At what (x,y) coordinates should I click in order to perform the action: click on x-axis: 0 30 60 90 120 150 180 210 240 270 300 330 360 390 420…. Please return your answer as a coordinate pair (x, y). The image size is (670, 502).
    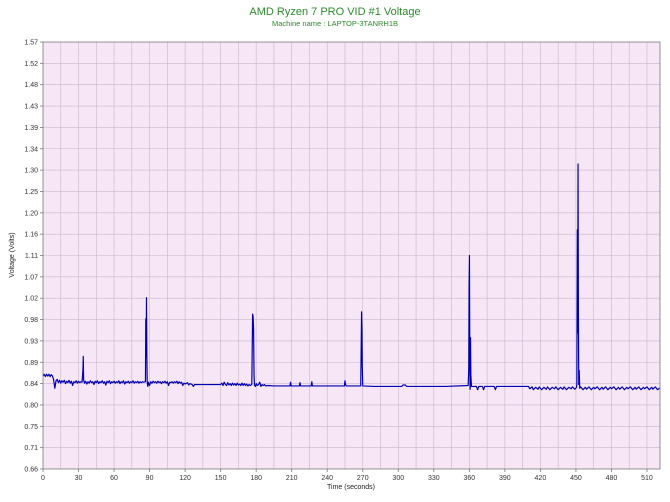
    Looking at the image, I should click on (347, 475).